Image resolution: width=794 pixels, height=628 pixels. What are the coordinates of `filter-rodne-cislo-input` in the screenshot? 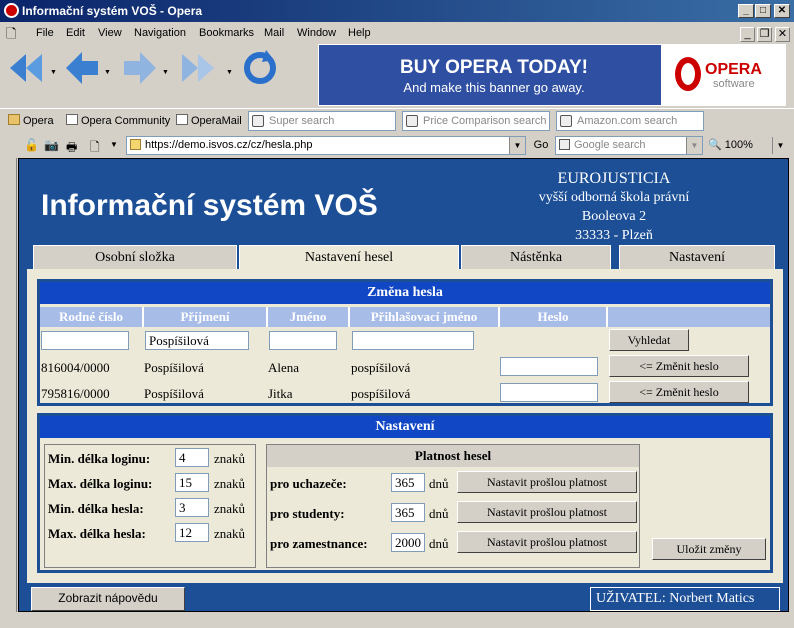 It's located at (85, 340).